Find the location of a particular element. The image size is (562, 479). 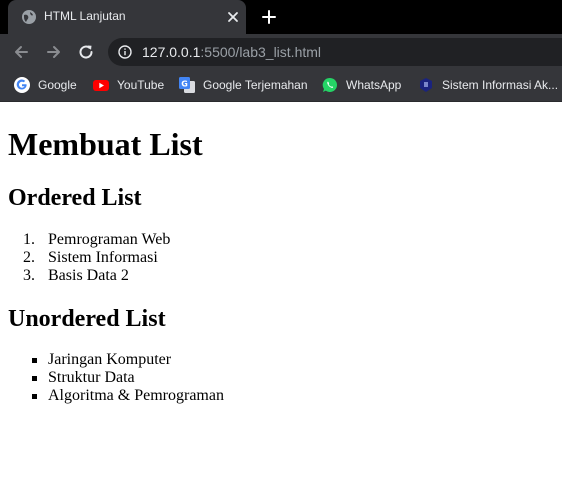

list-marker: 3. is located at coordinates (29, 275).